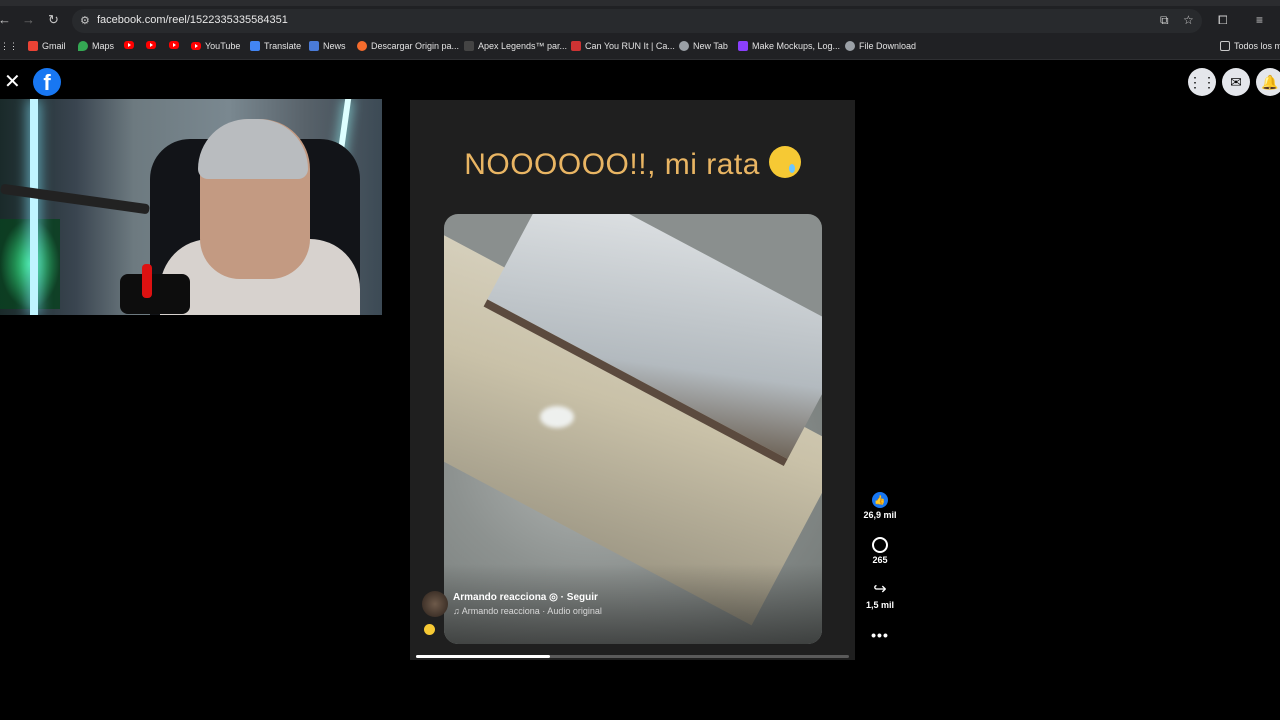 This screenshot has height=720, width=1280. I want to click on bookmark-label: Gmail, so click(54, 46).